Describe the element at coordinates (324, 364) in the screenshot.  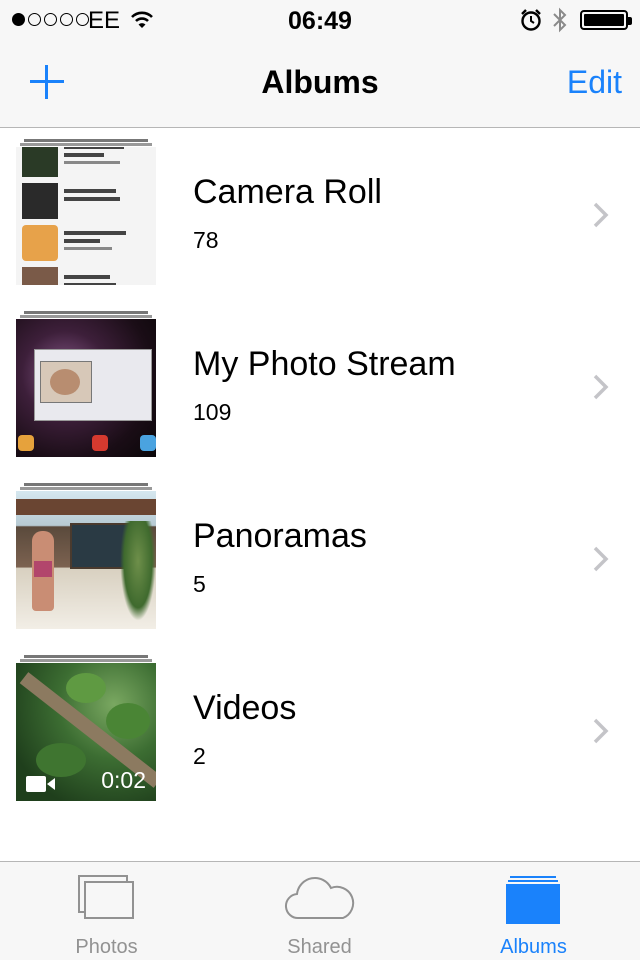
I see `album-name: My Photo Stream` at that location.